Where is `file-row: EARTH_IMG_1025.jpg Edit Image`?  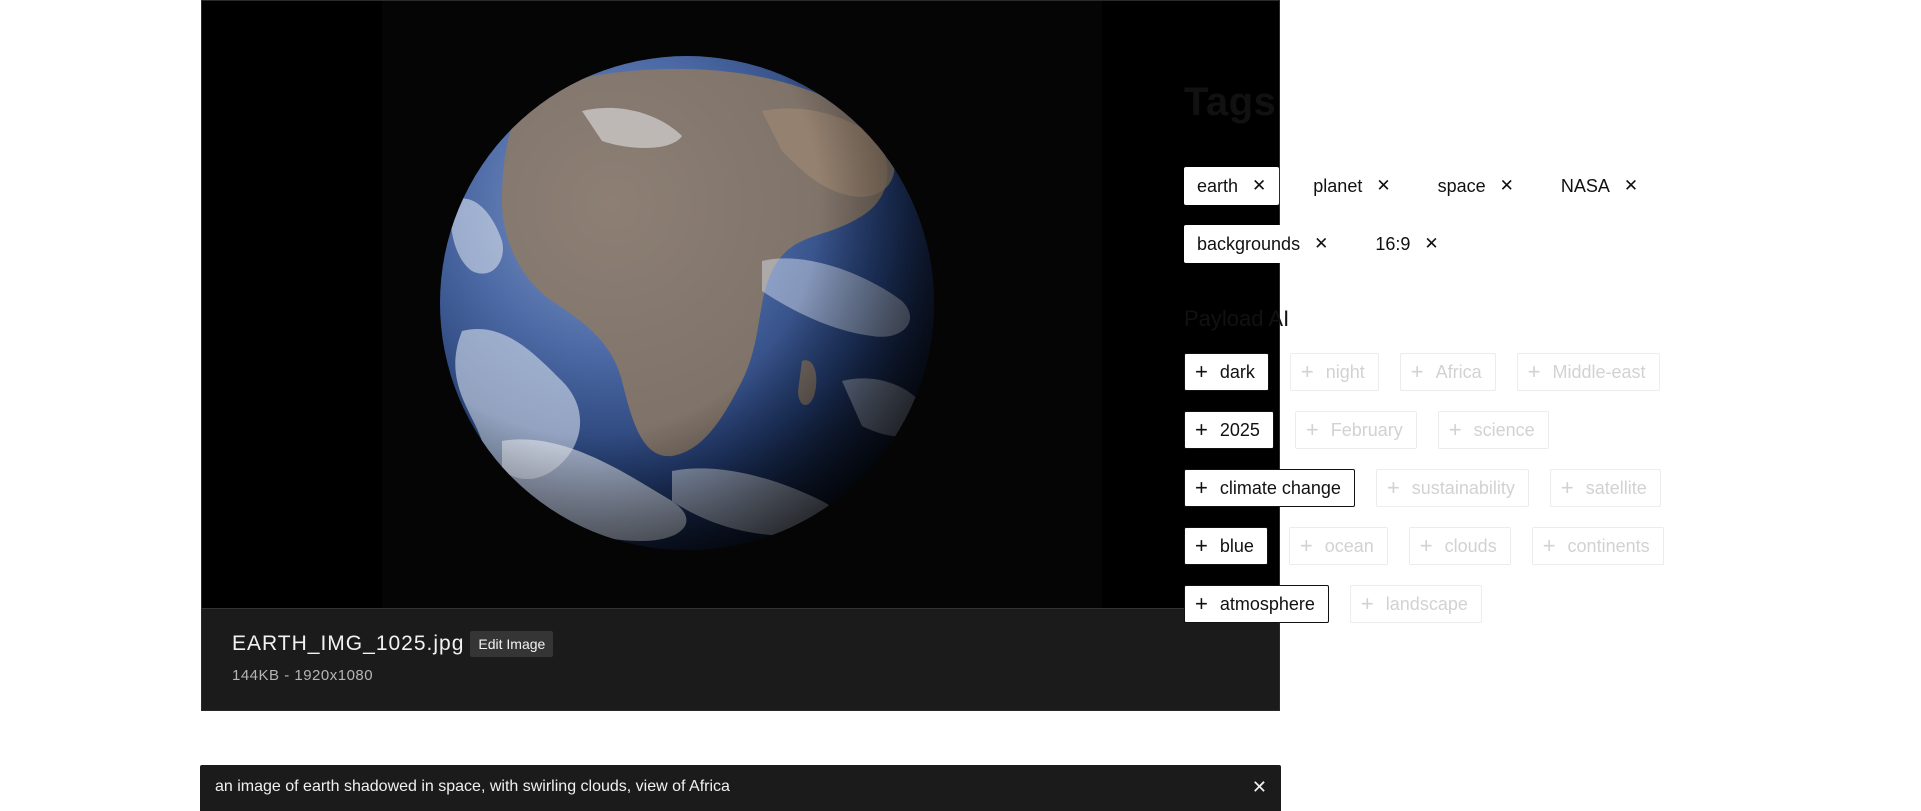
file-row: EARTH_IMG_1025.jpg Edit Image is located at coordinates (393, 644).